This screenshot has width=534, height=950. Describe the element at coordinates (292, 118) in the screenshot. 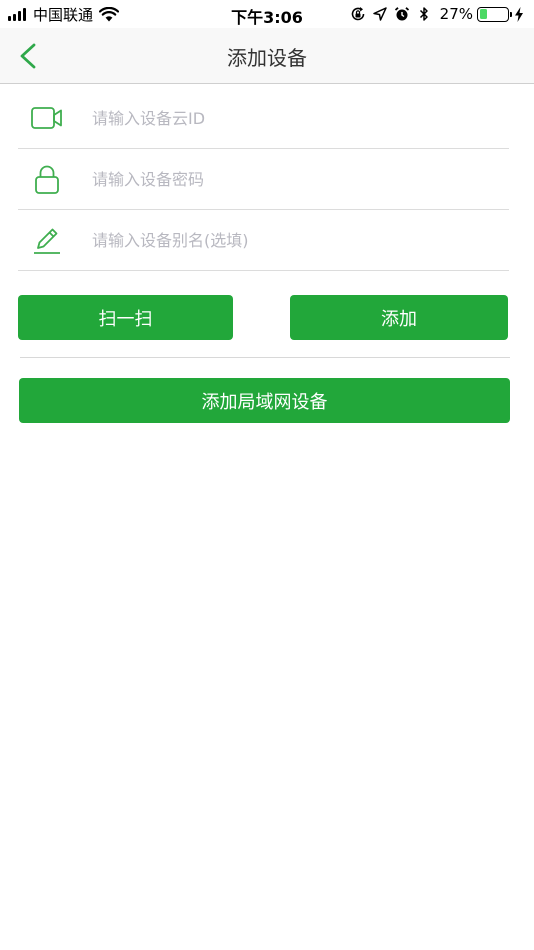

I see `cloud-id-input` at that location.